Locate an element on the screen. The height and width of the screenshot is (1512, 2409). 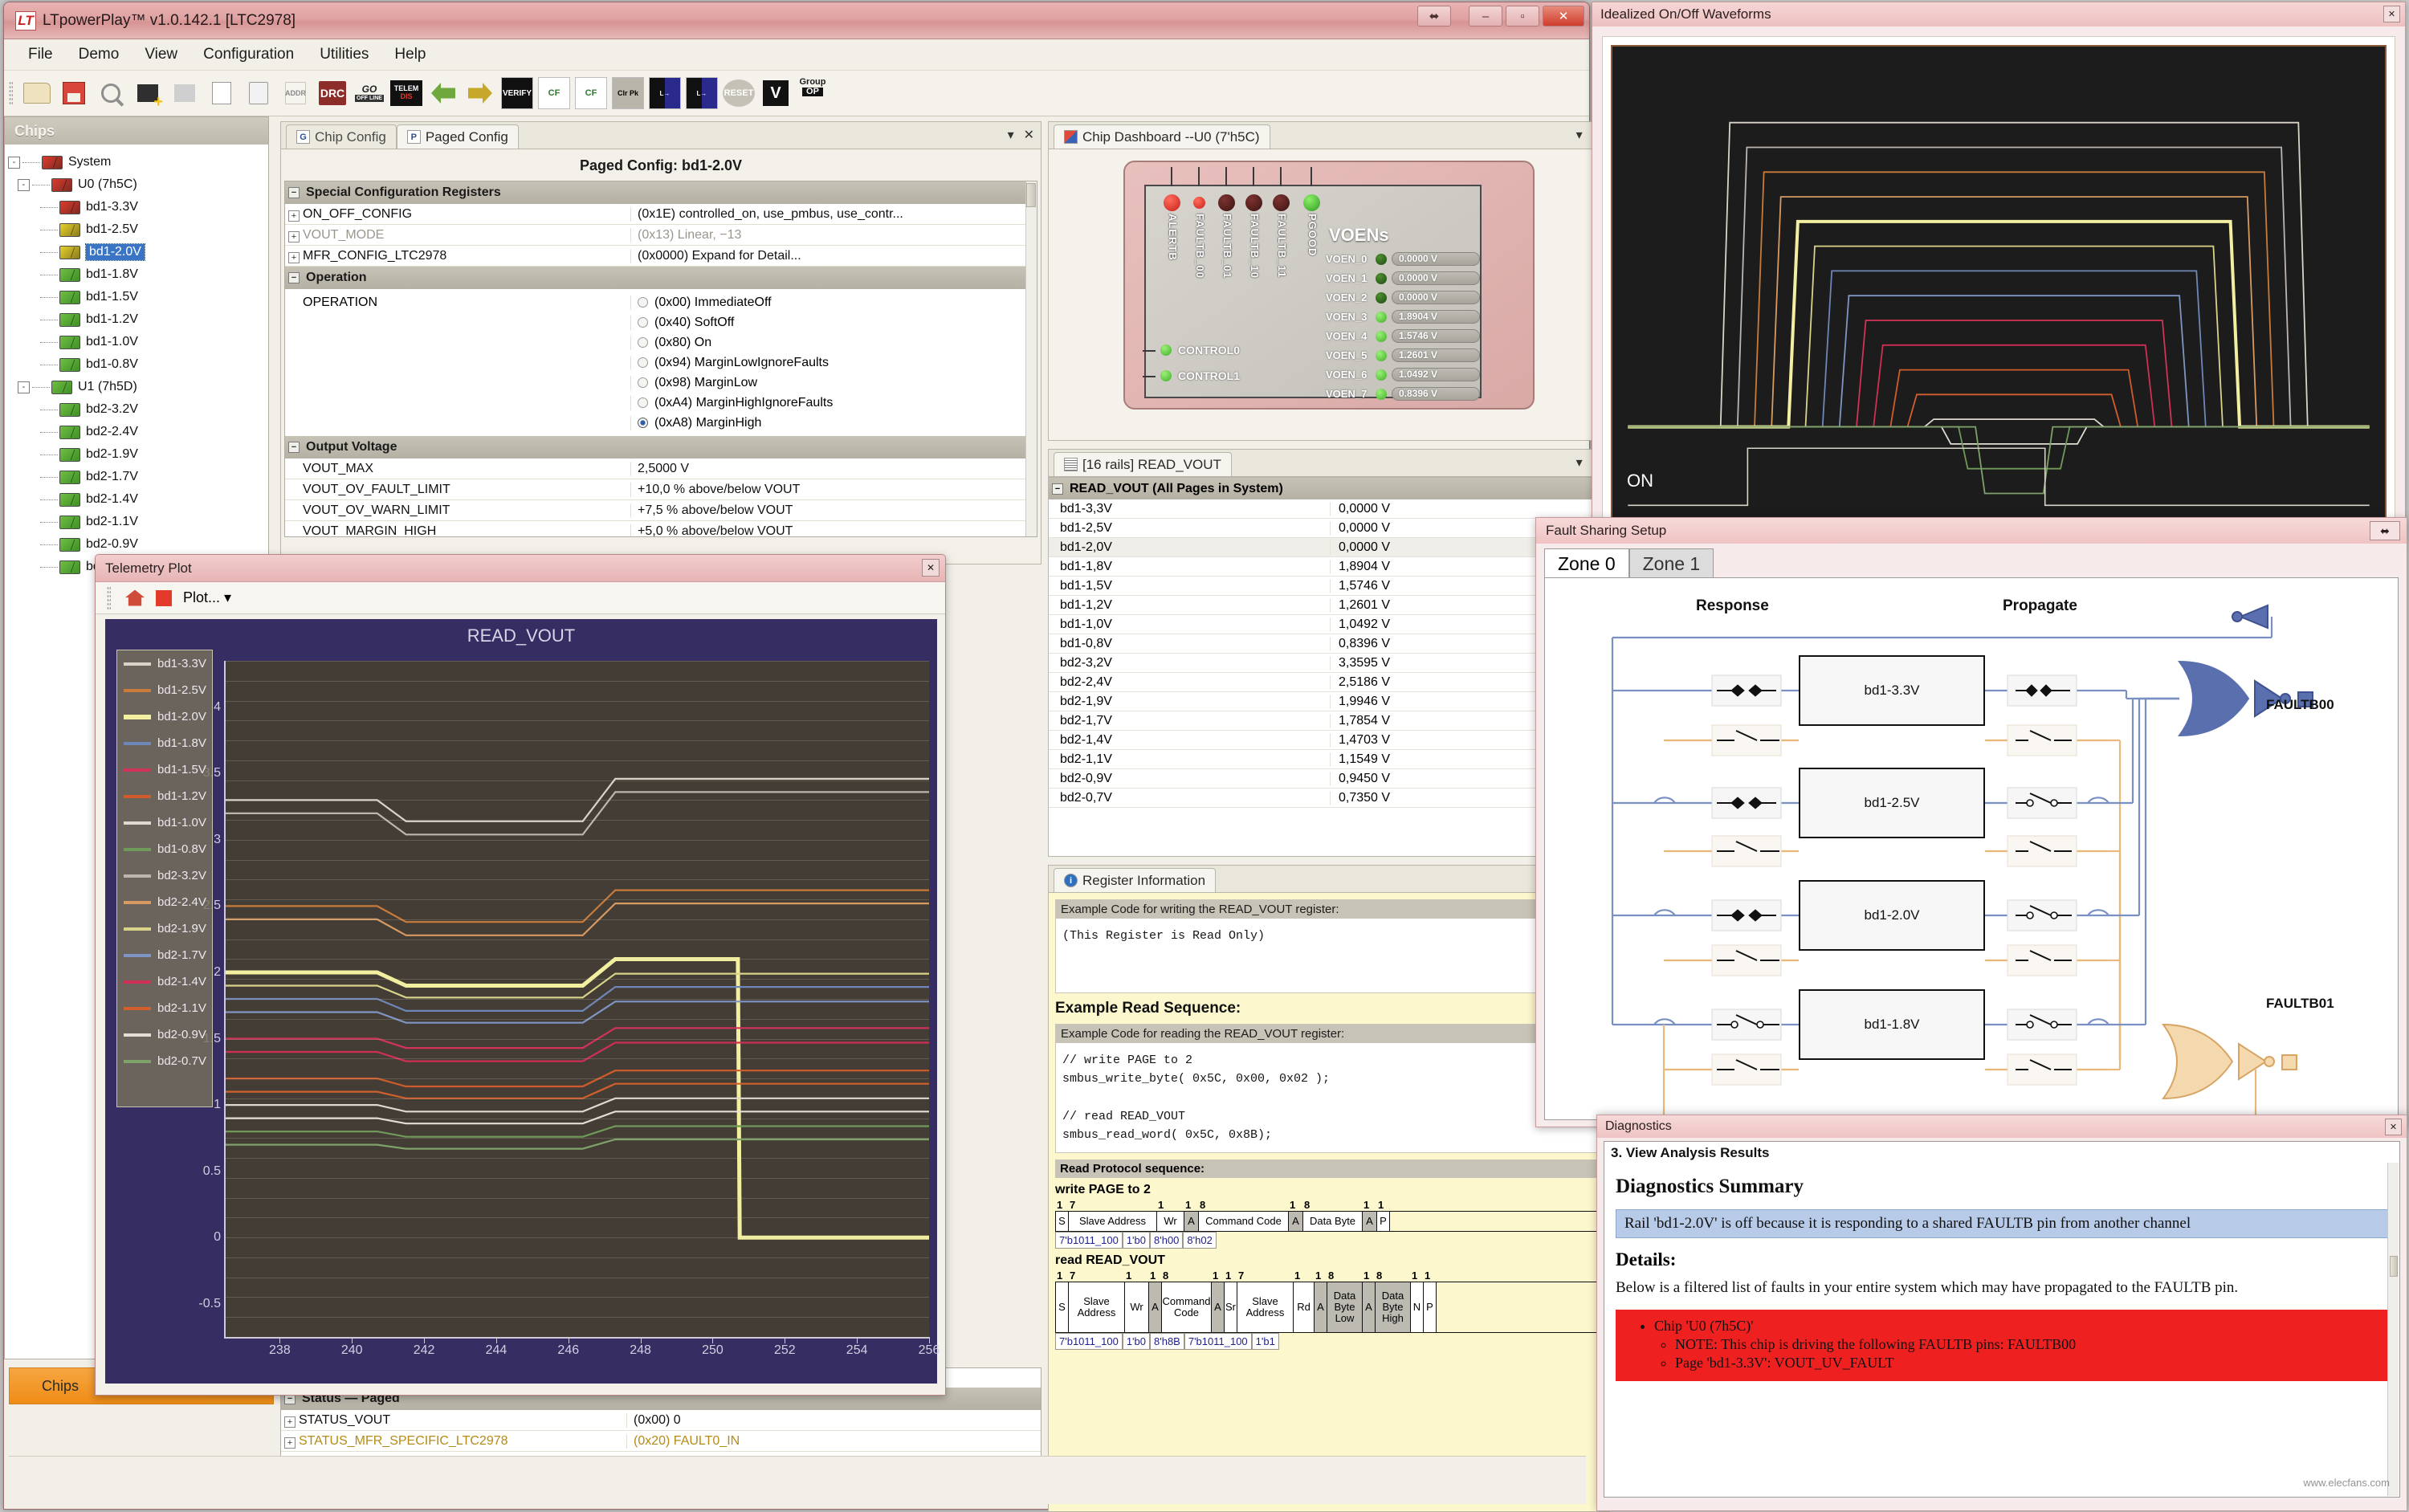
read-vout-row-bd1-2,5V: bd1-2,5V 0,0000 V is located at coordinates (1329, 528).